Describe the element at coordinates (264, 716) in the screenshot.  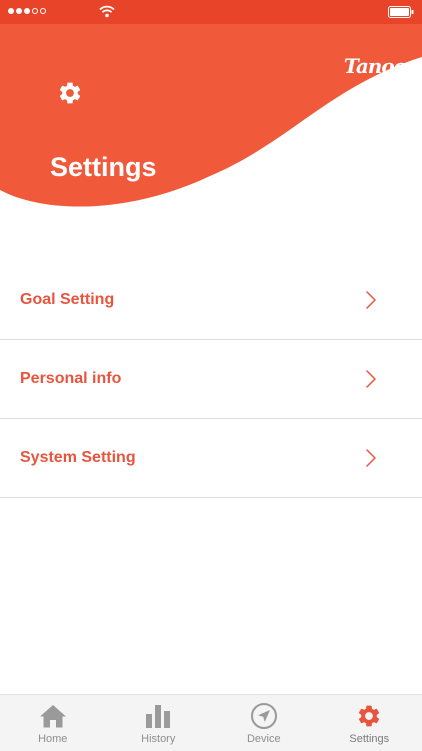
I see `navigation-icon` at that location.